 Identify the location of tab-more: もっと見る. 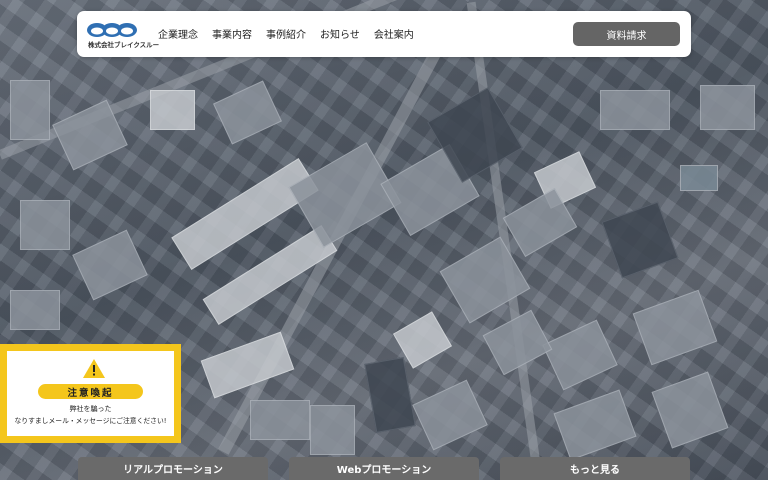
(595, 468).